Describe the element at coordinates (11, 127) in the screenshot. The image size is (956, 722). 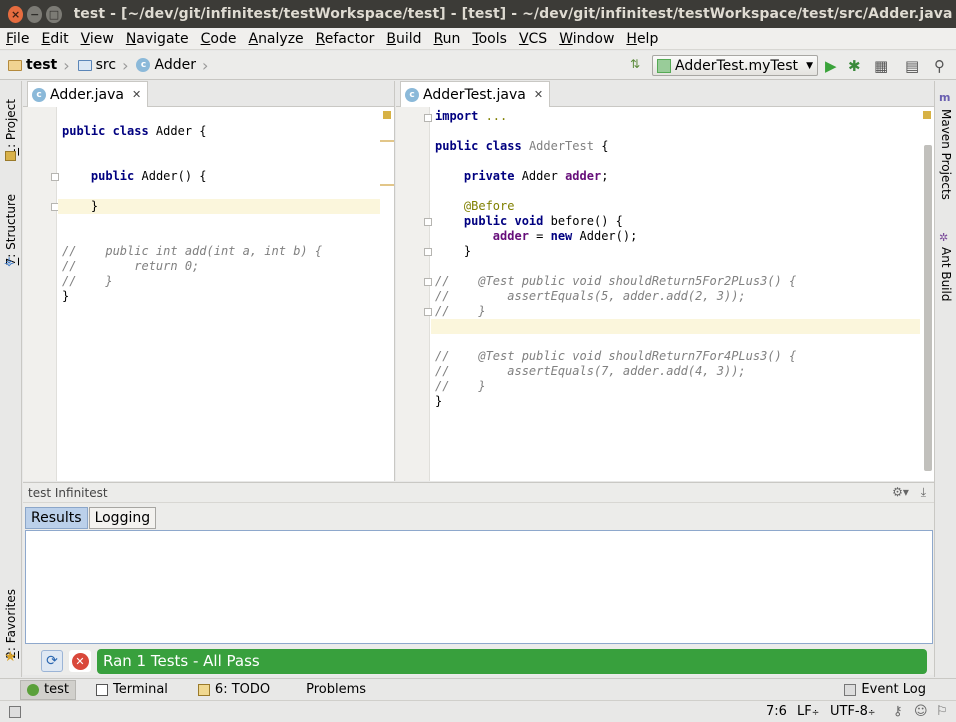
I see `tool-project: 1: Project` at that location.